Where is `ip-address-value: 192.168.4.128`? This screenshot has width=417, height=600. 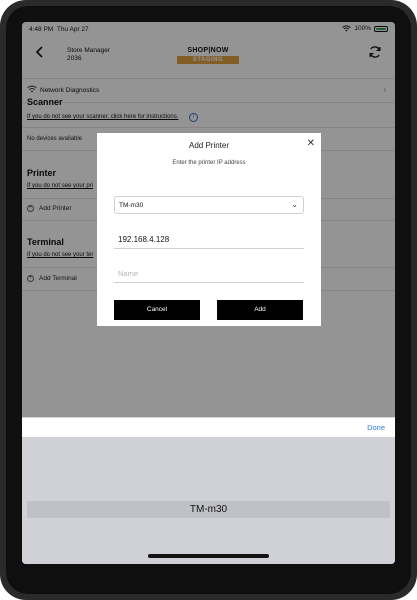
ip-address-value: 192.168.4.128 is located at coordinates (144, 239).